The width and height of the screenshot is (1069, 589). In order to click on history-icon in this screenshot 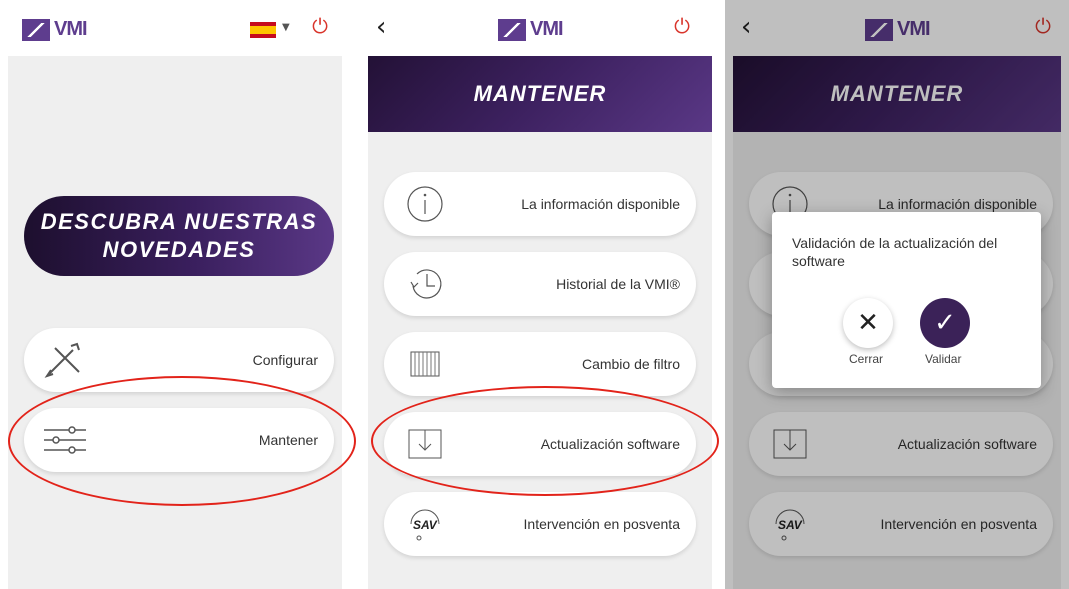, I will do `click(425, 284)`.